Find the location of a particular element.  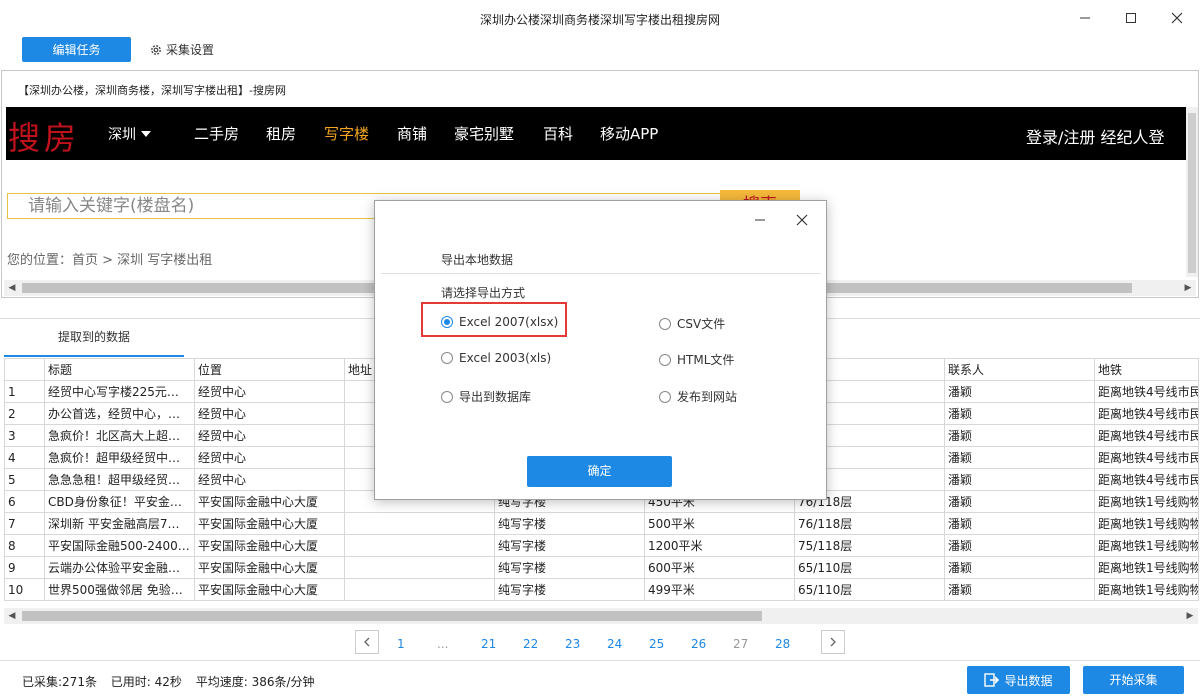

option-excel-2007: Excel 2007(xlsx) is located at coordinates (499, 322).